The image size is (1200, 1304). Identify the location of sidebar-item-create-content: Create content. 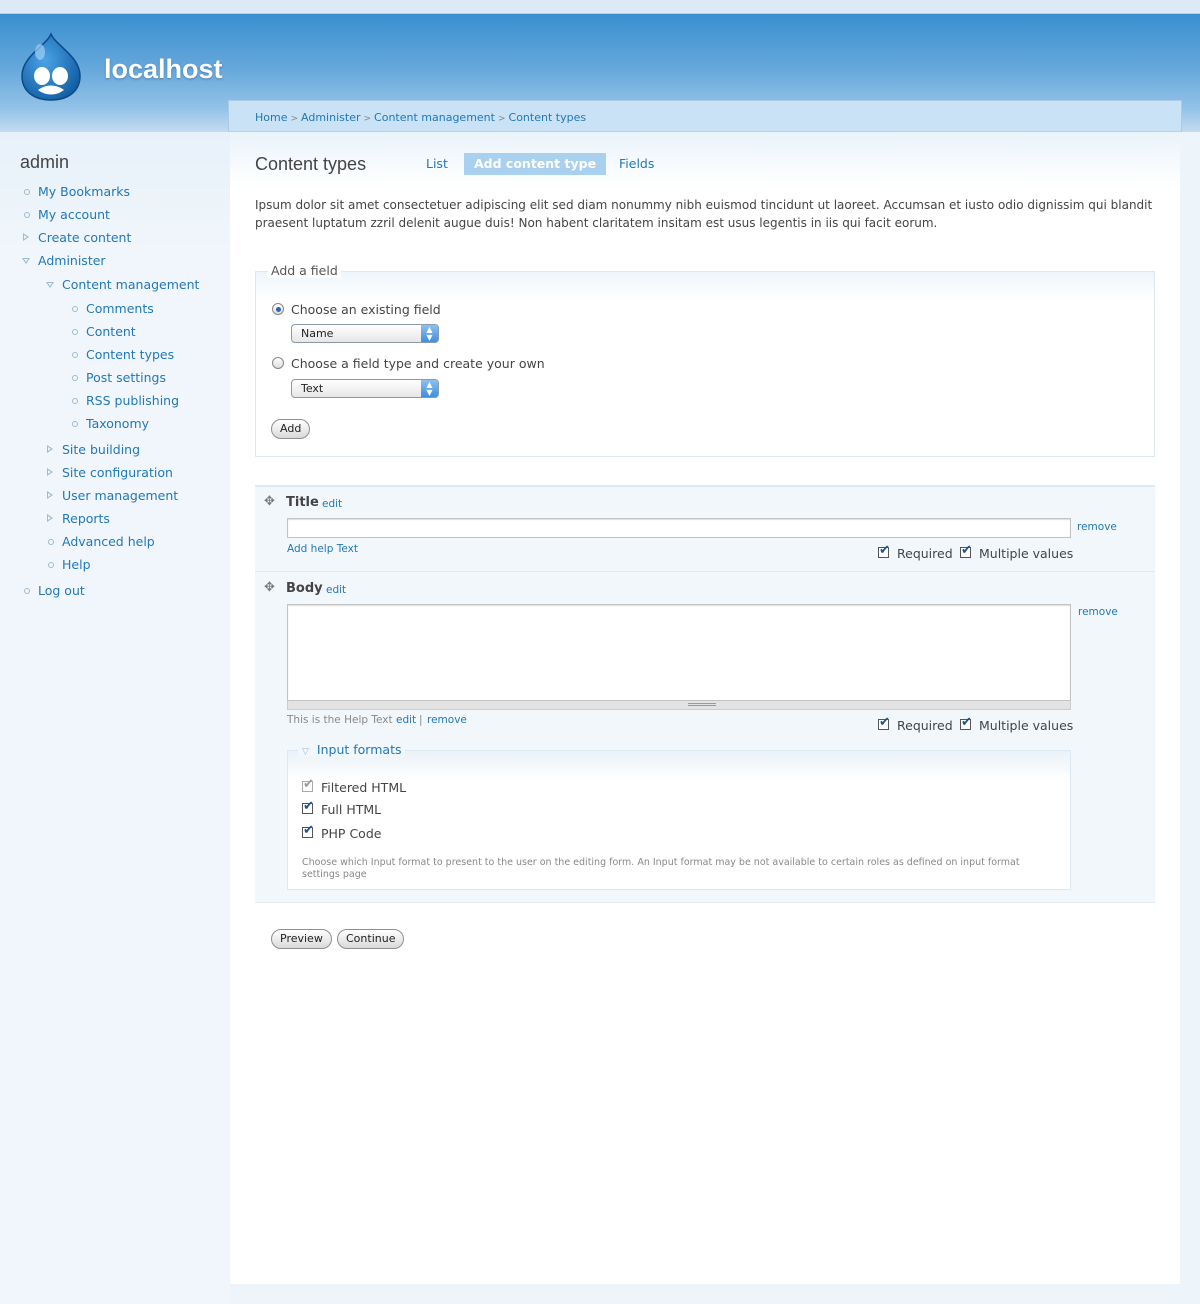
(77, 239).